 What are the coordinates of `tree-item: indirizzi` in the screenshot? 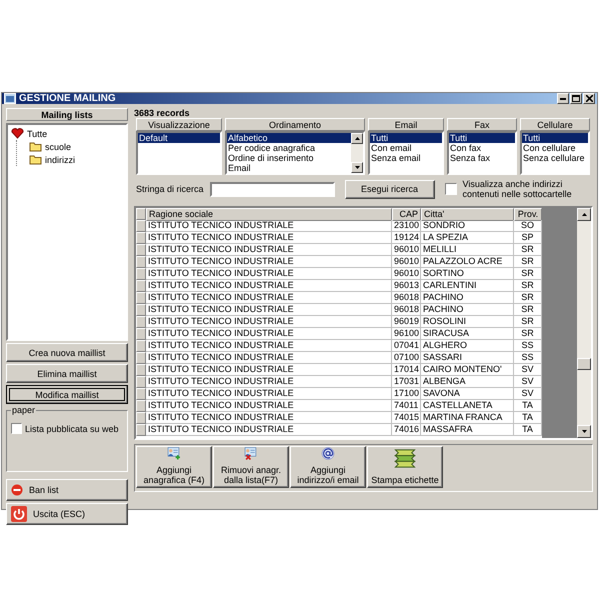 It's located at (60, 159).